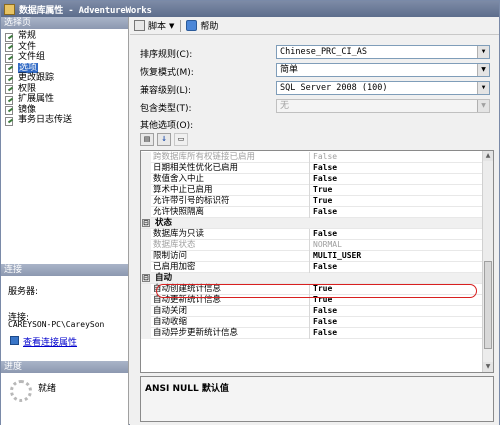 The width and height of the screenshot is (500, 425). I want to click on property-name: 数据库状态, so click(174, 245).